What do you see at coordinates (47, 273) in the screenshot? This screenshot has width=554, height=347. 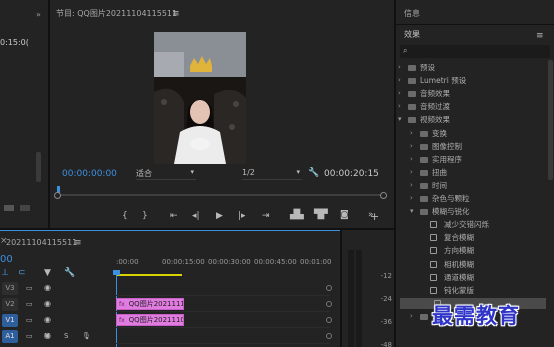 I see `marker-icon: ▼` at bounding box center [47, 273].